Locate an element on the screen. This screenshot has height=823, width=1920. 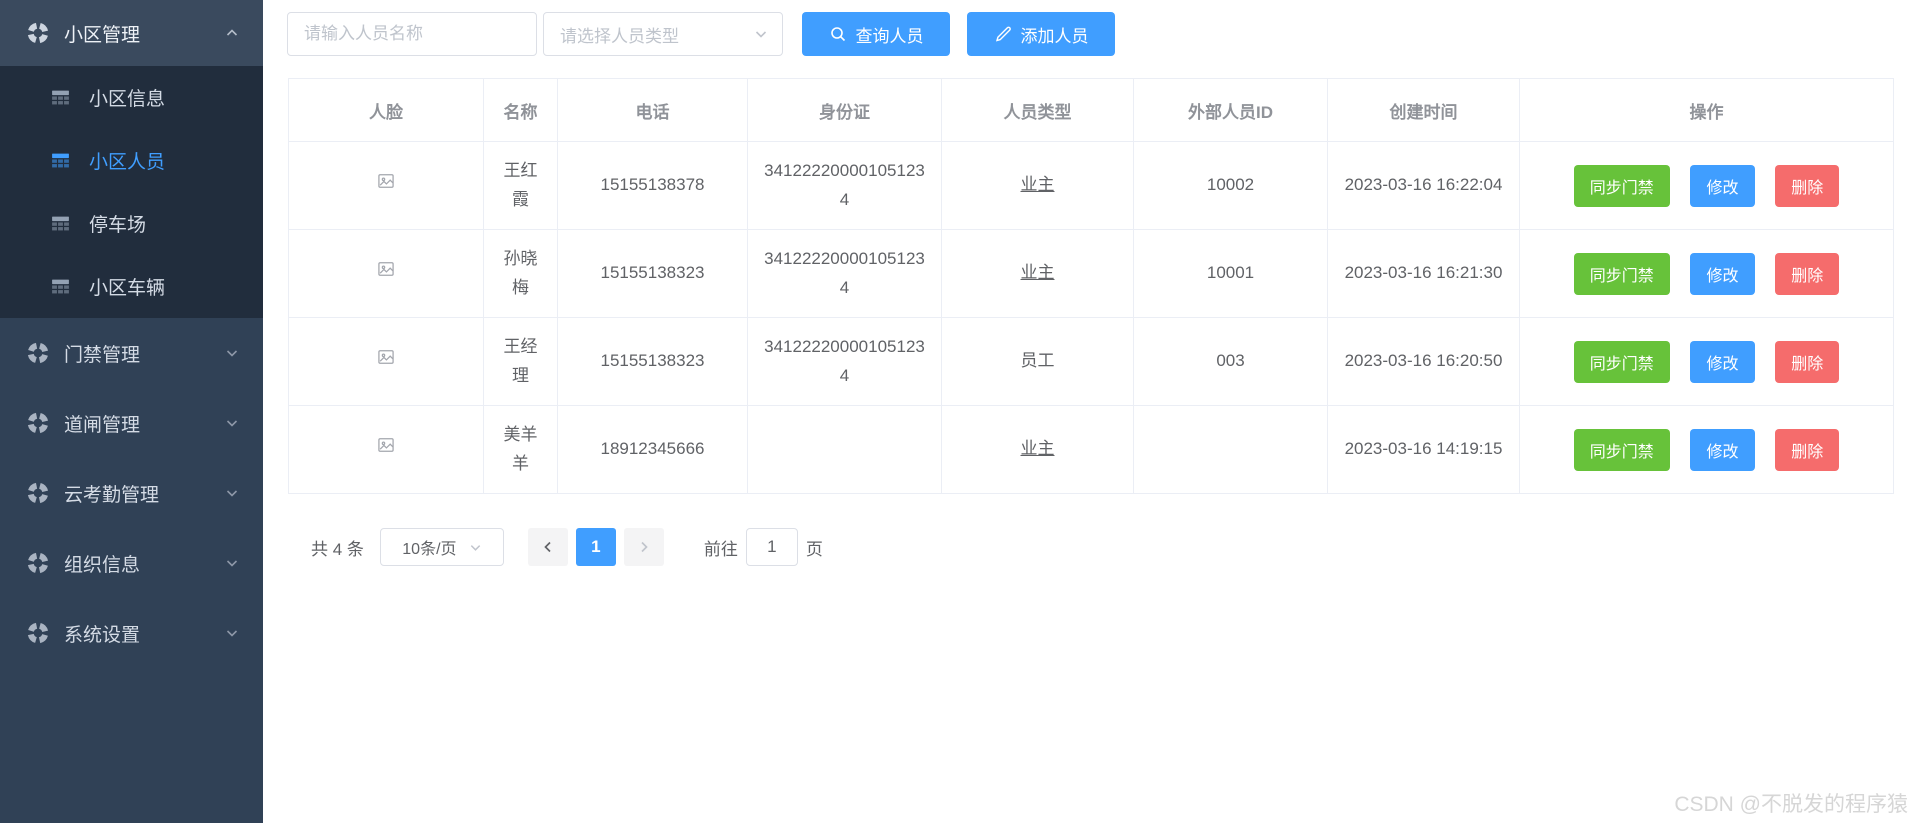
sidebar-submenu-item-label: 停车场 is located at coordinates (118, 225).